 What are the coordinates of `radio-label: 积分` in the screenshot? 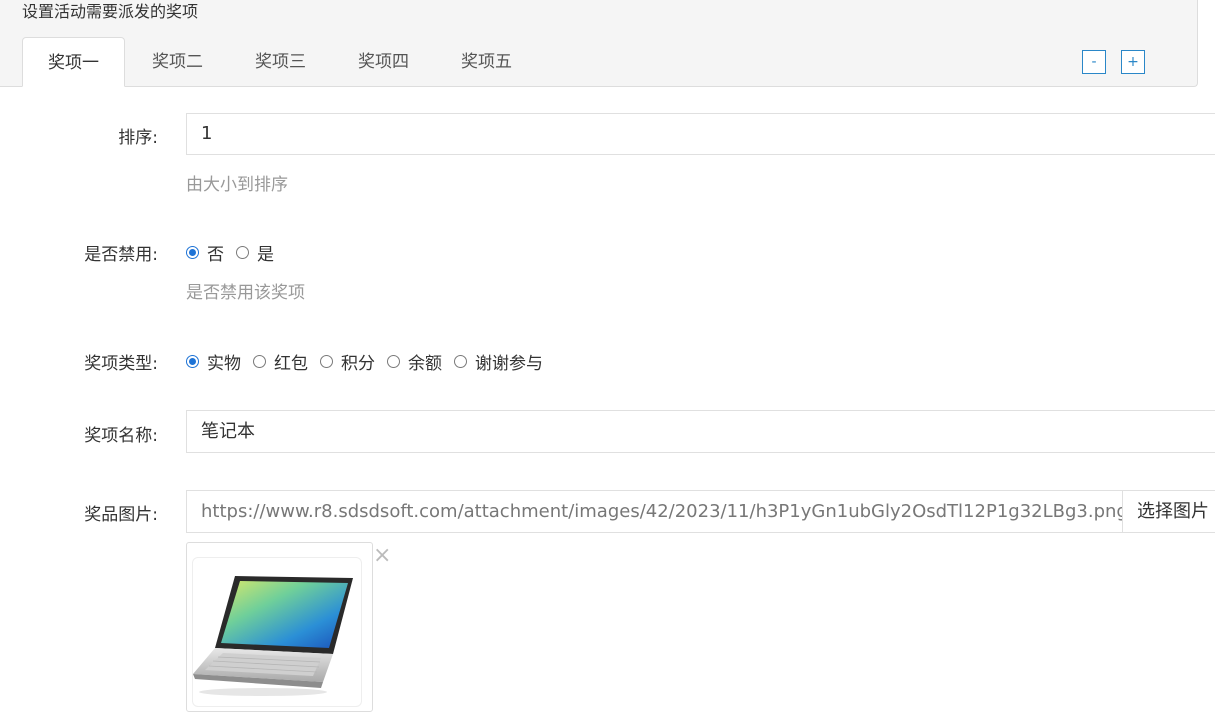 It's located at (358, 364).